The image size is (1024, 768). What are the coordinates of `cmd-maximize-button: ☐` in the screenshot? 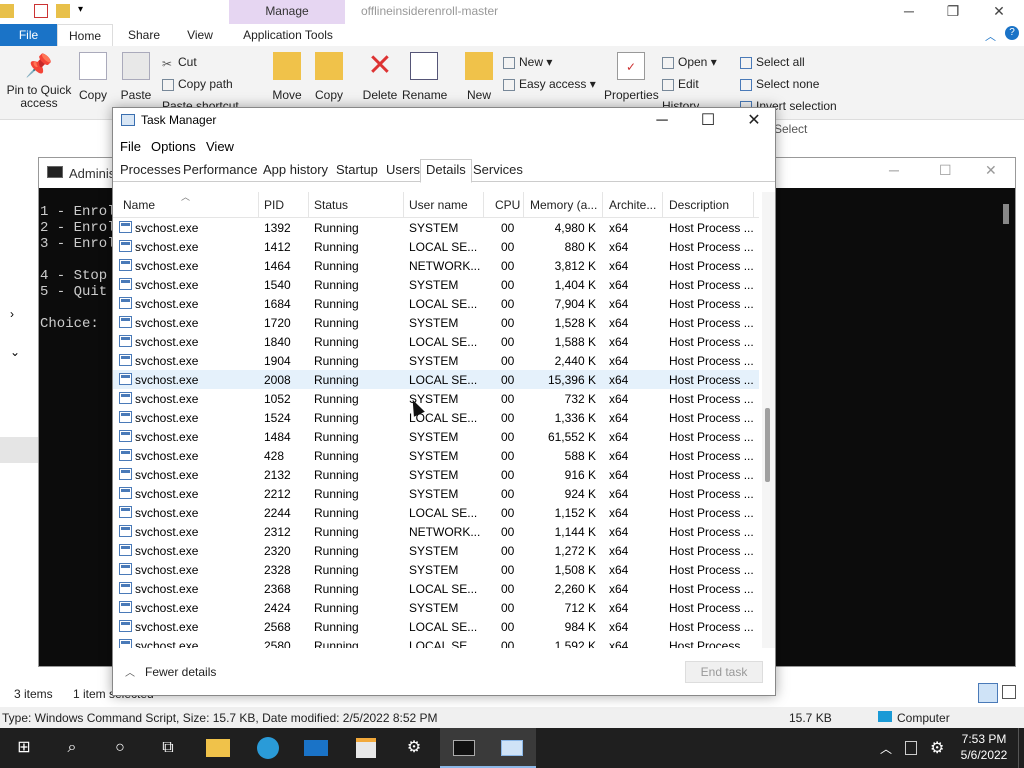 It's located at (945, 170).